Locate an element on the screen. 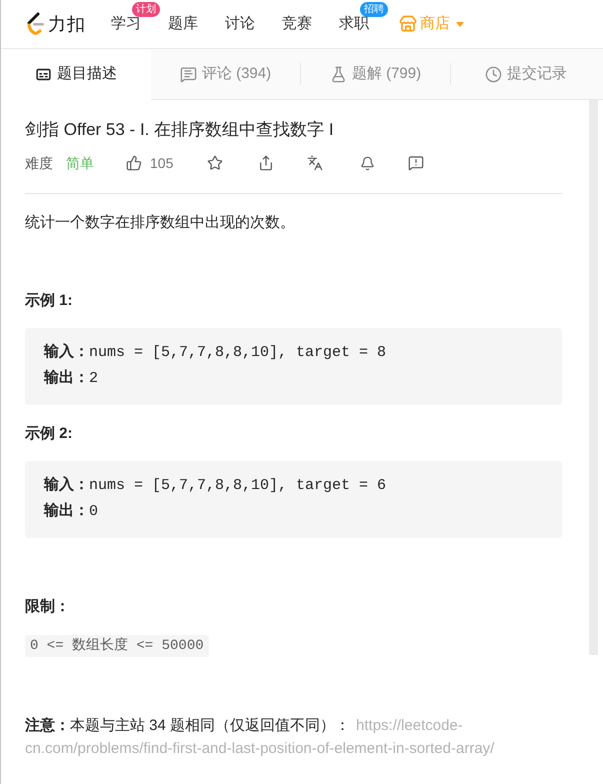 Image resolution: width=603 pixels, height=784 pixels. nav-badge: 计划 is located at coordinates (146, 9).